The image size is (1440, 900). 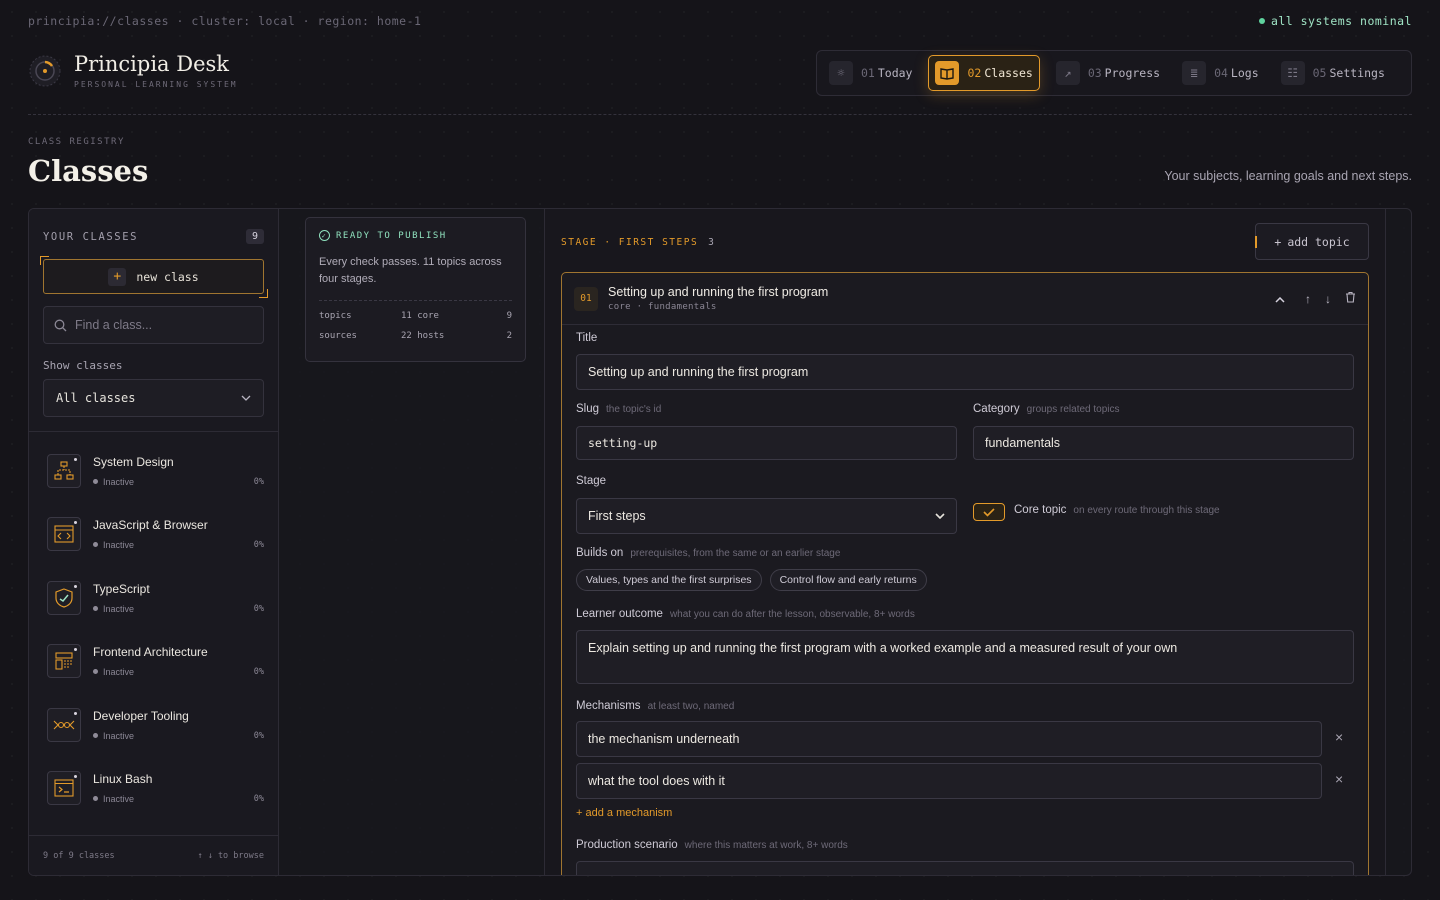 I want to click on topic-tags: core · fundamentals, so click(x=662, y=307).